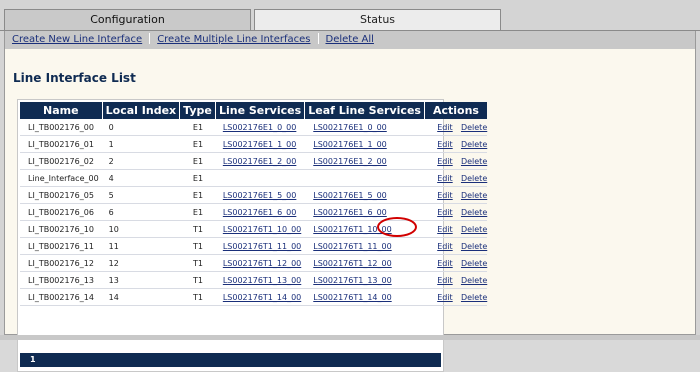 Image resolution: width=700 pixels, height=372 pixels. What do you see at coordinates (365, 178) in the screenshot?
I see `cell-leaf-line-services` at bounding box center [365, 178].